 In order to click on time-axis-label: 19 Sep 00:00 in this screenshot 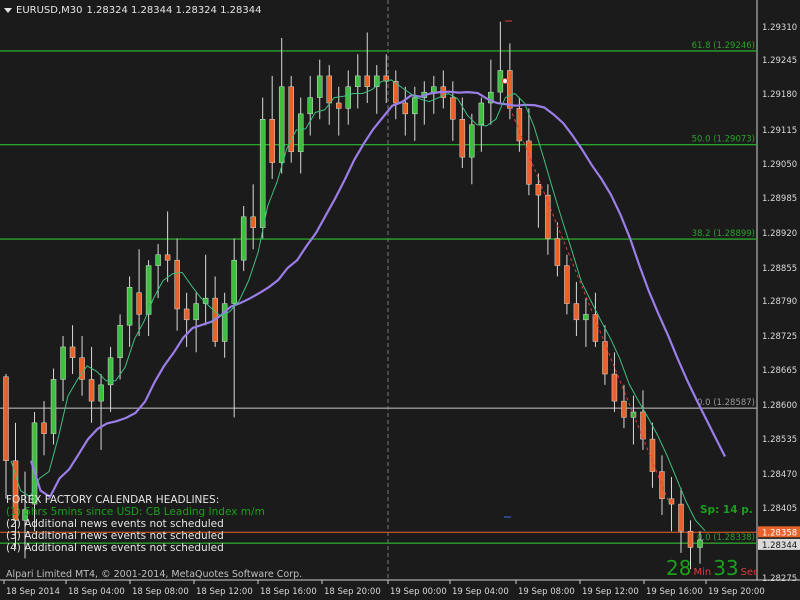, I will do `click(418, 592)`.